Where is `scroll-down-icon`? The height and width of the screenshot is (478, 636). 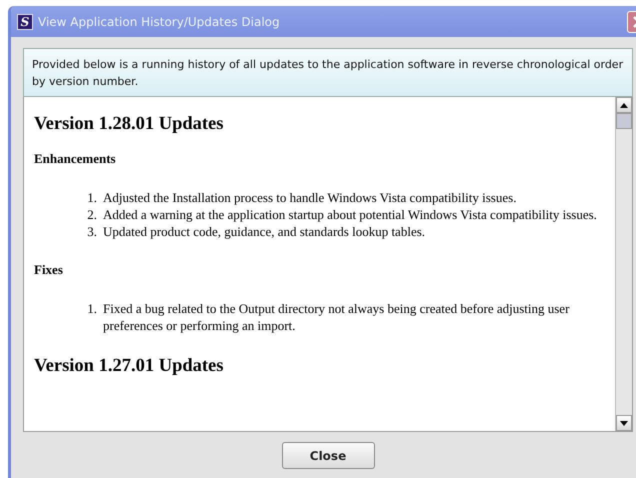 scroll-down-icon is located at coordinates (624, 423).